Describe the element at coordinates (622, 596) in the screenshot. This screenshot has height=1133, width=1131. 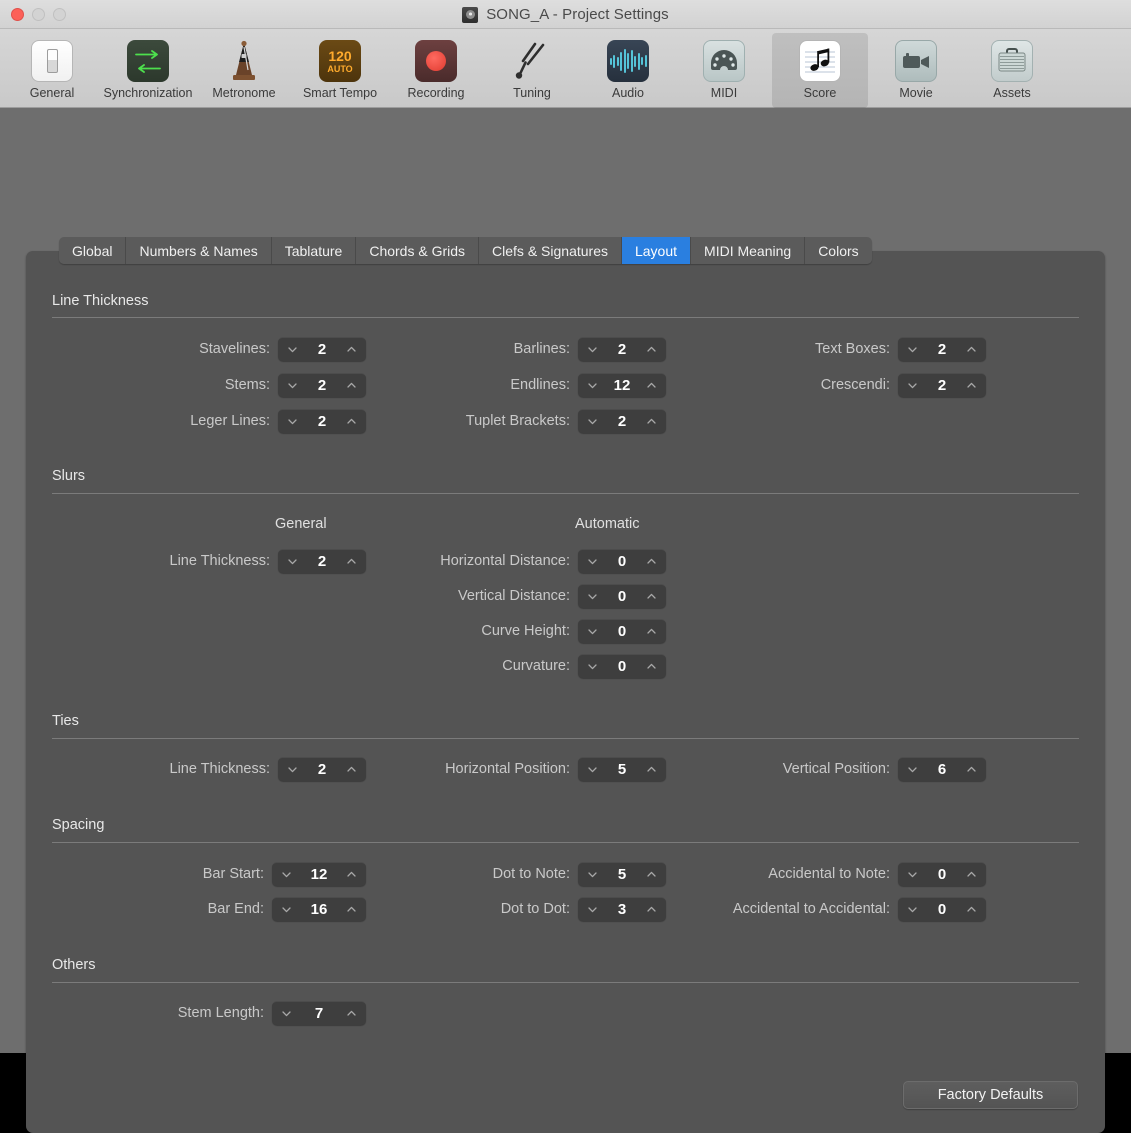
I see `stepper-vertical-distance: 0` at that location.